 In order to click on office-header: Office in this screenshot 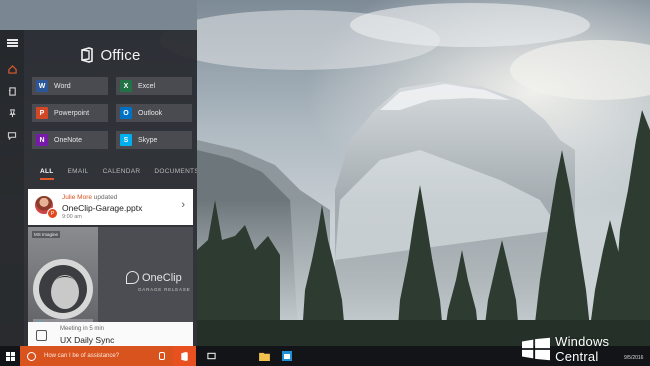, I will do `click(110, 55)`.